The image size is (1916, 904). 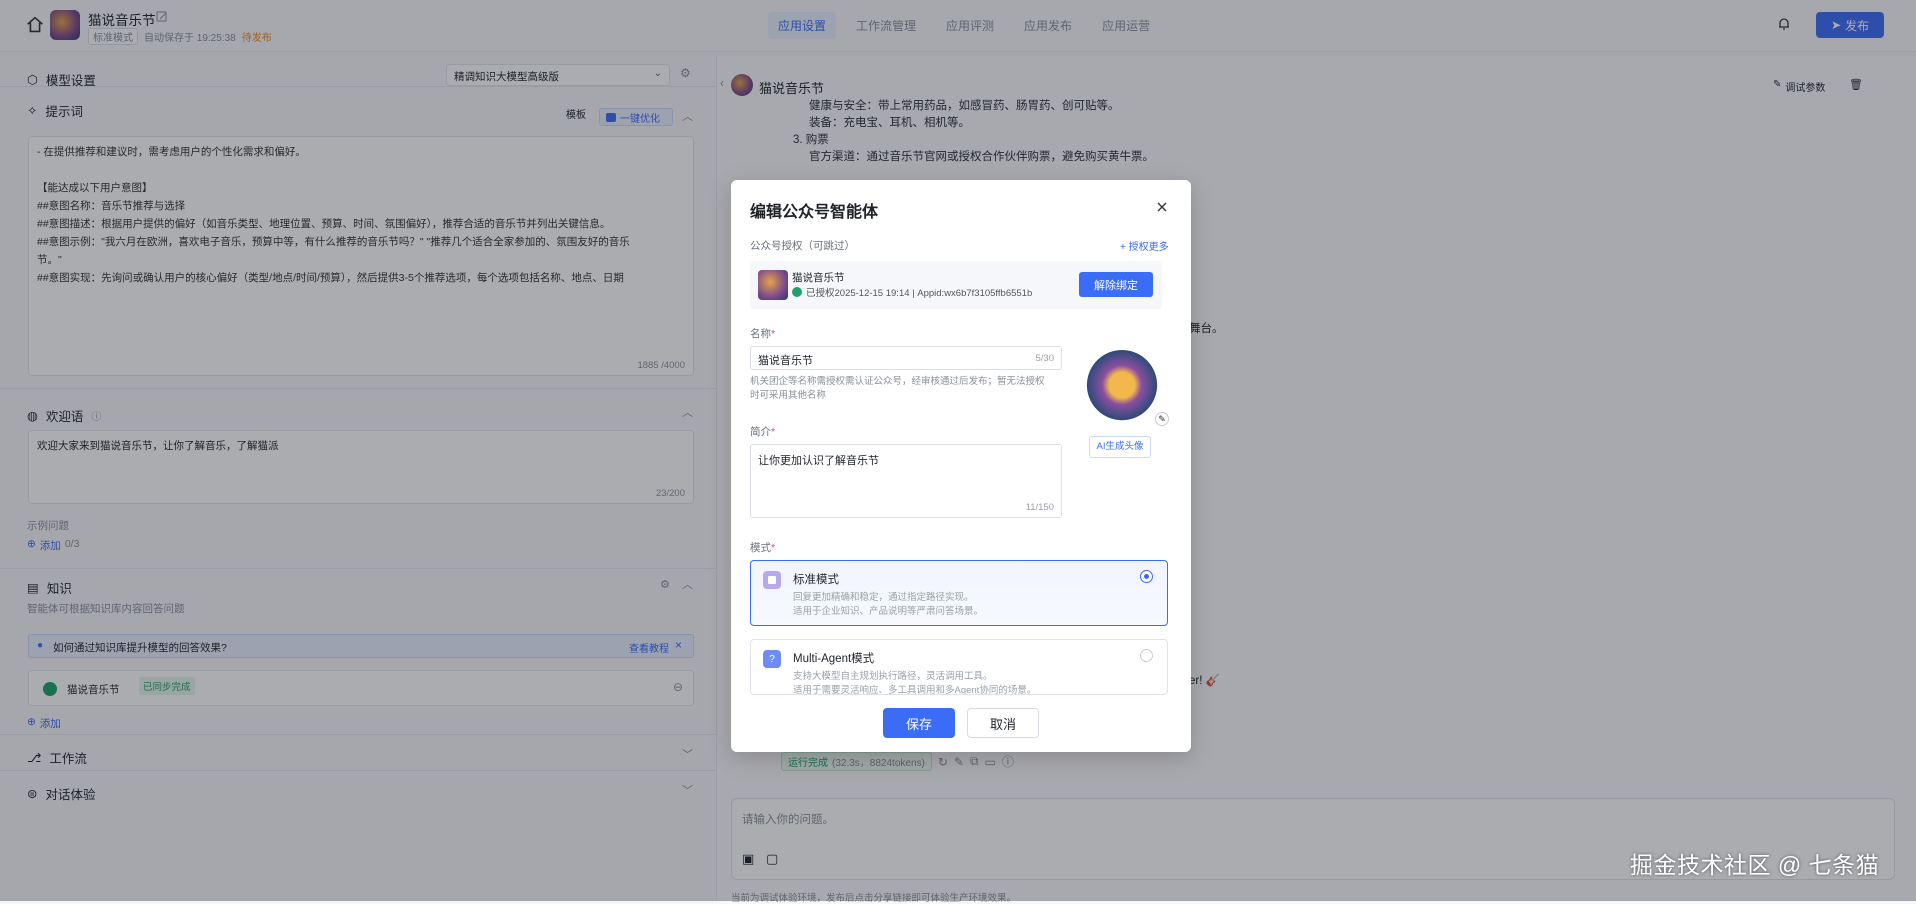 What do you see at coordinates (818, 278) in the screenshot?
I see `account-name: 猫说音乐节` at bounding box center [818, 278].